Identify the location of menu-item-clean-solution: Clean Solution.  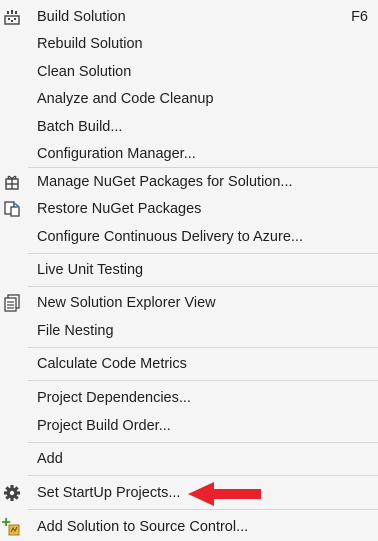
(189, 71).